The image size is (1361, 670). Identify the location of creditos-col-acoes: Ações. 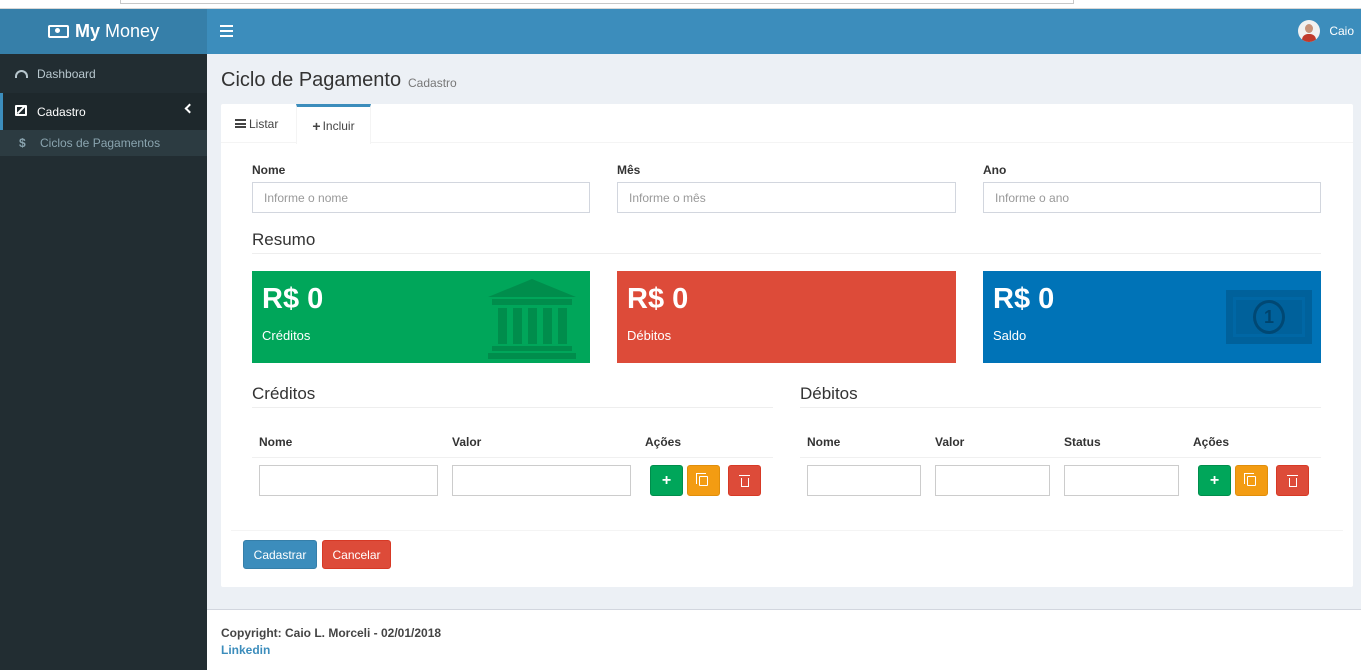
(663, 442).